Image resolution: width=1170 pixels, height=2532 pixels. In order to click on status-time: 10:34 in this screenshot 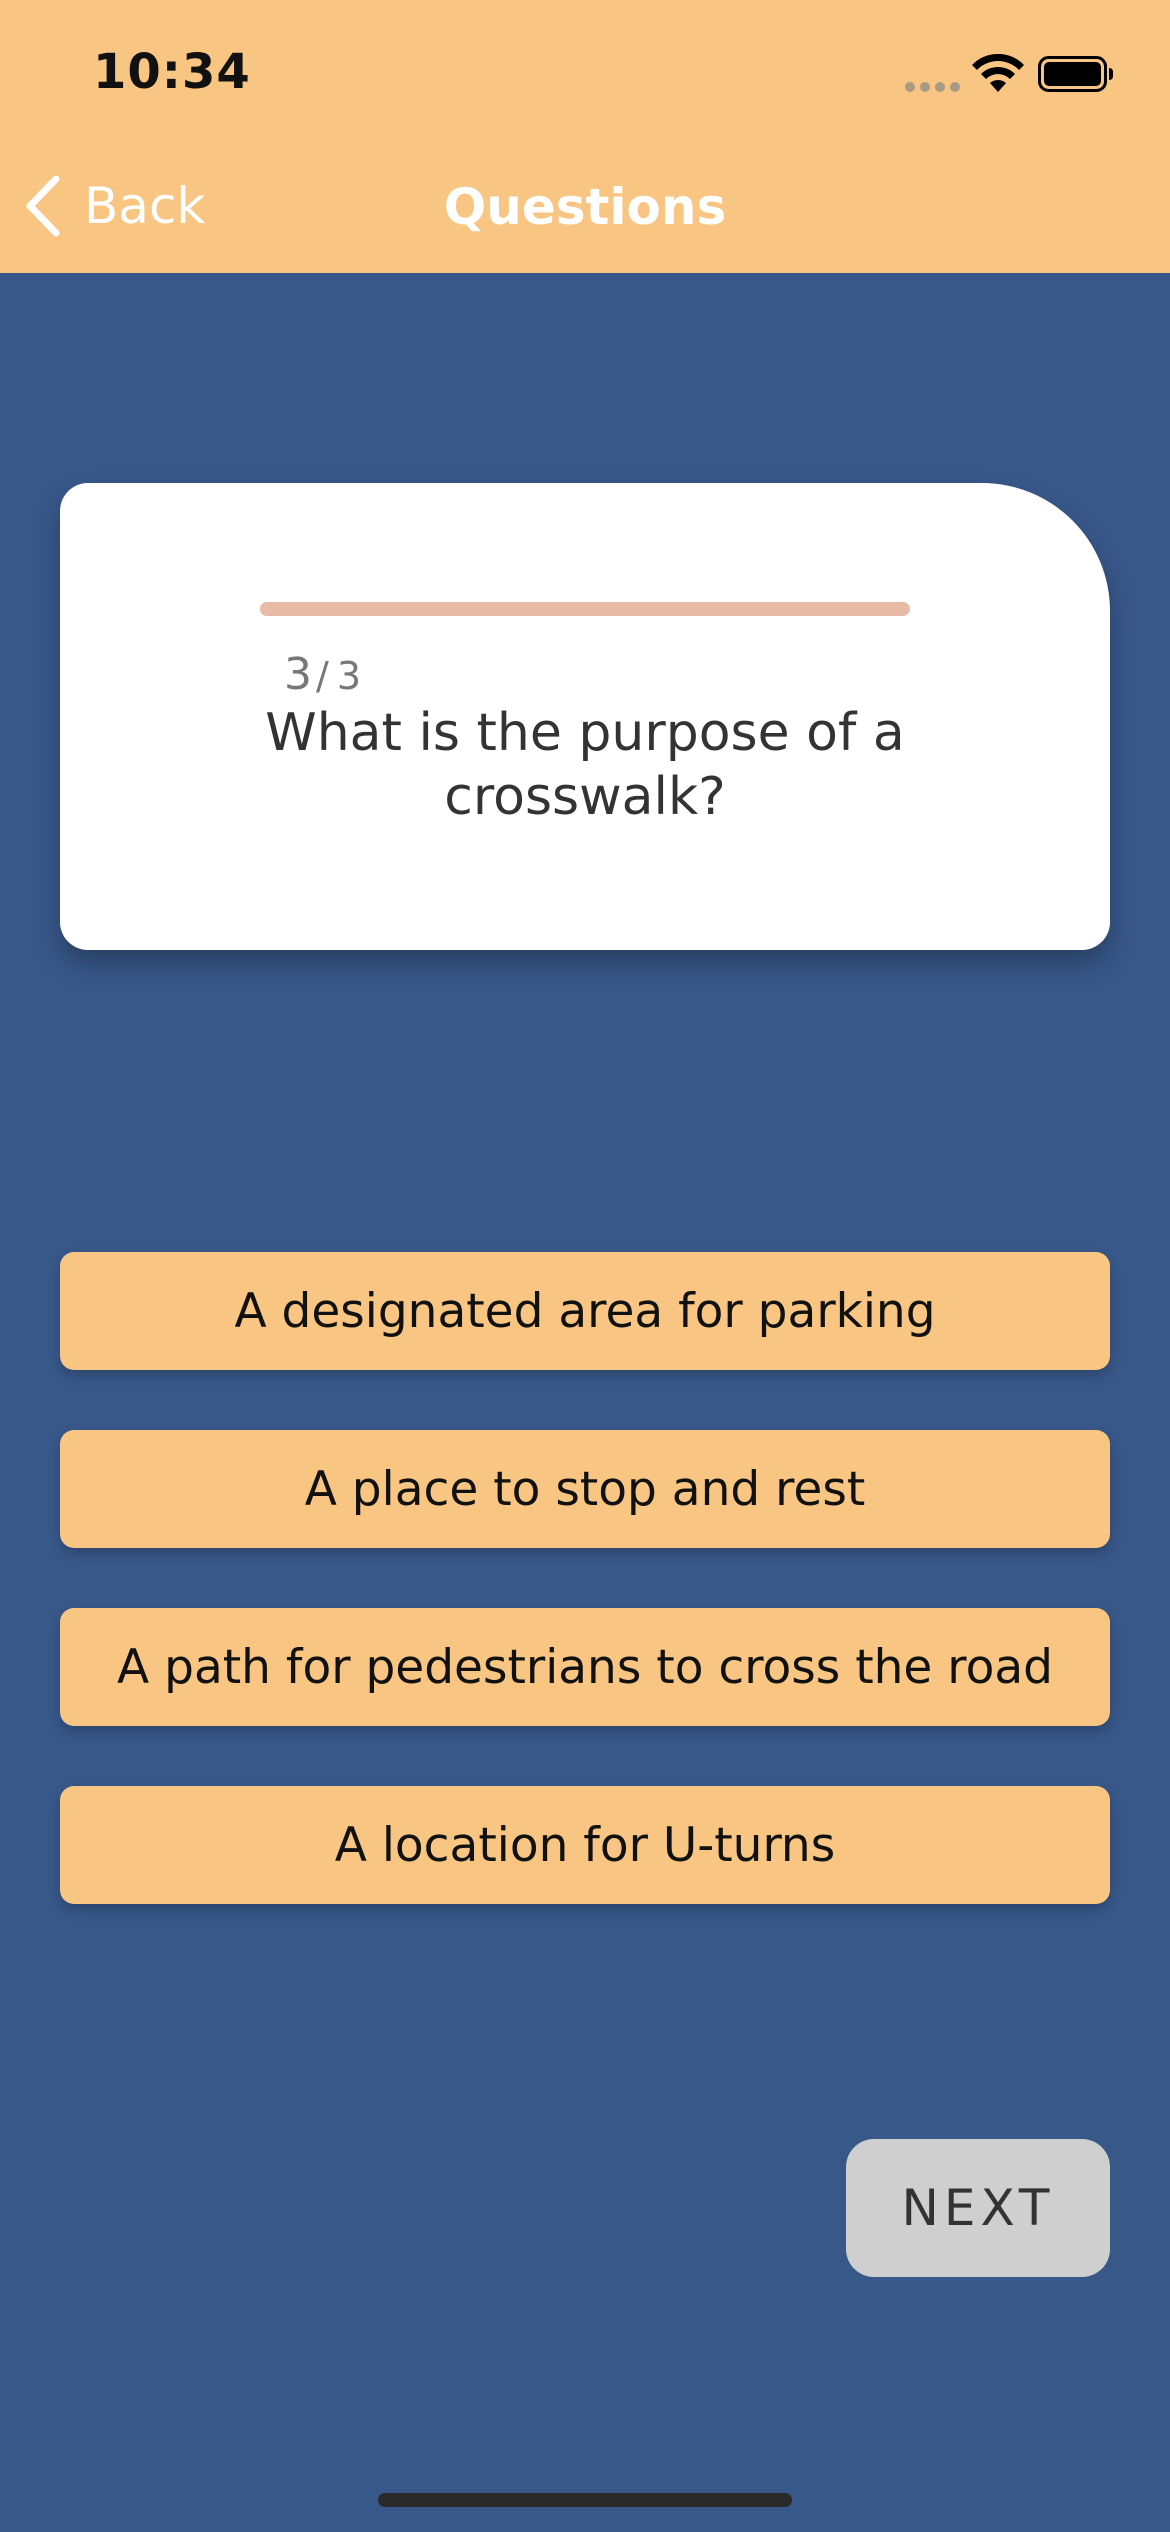, I will do `click(172, 72)`.